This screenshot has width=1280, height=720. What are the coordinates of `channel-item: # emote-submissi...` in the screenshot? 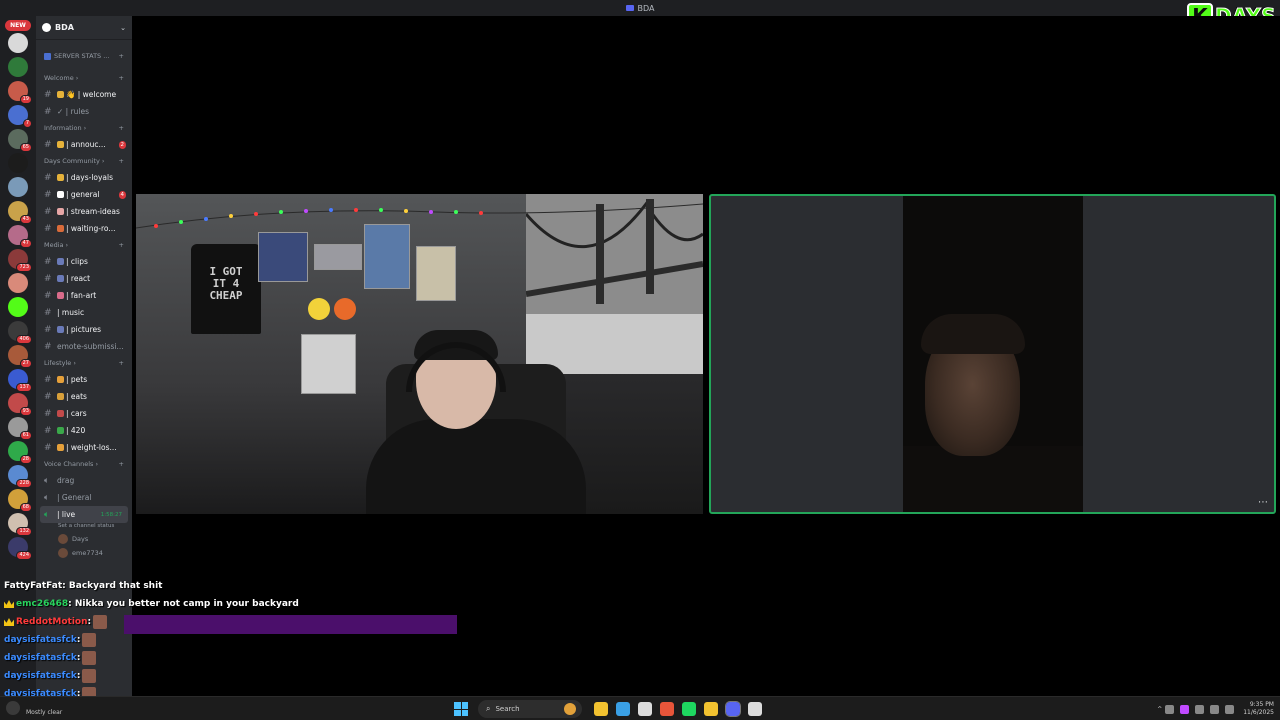 It's located at (84, 346).